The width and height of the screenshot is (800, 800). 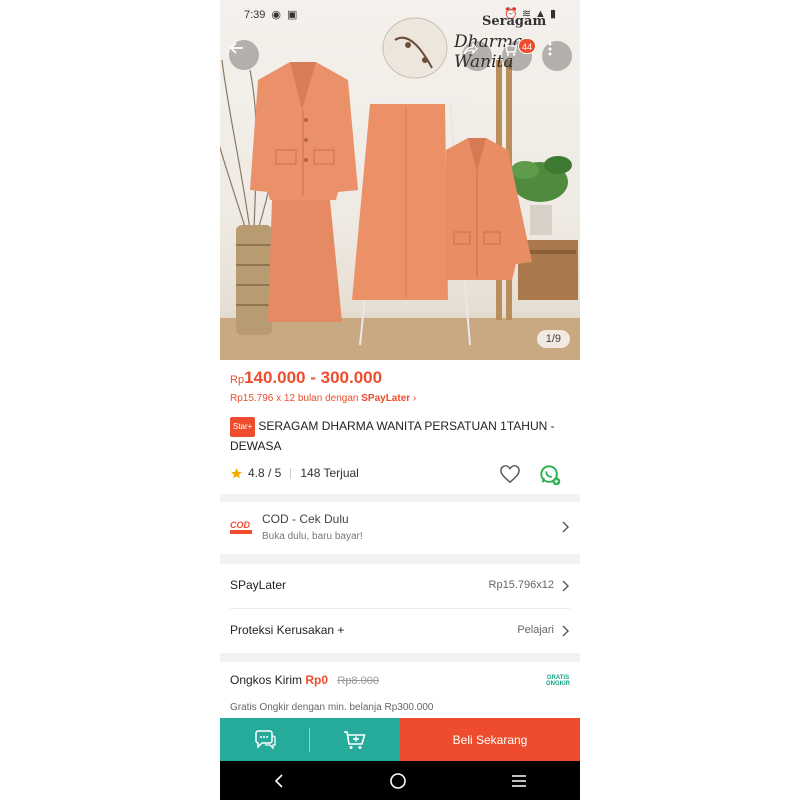 What do you see at coordinates (291, 473) in the screenshot?
I see `rating-divider` at bounding box center [291, 473].